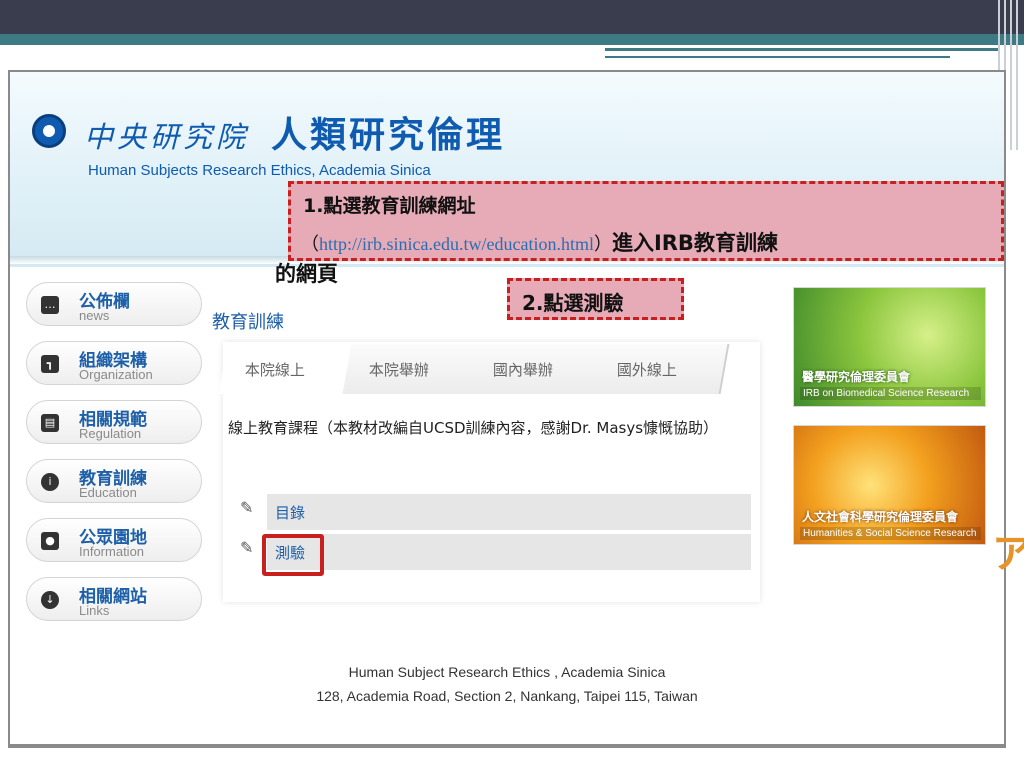 The width and height of the screenshot is (1024, 768). What do you see at coordinates (167, 137) in the screenshot?
I see `academia-logo-text: 中央研究院` at bounding box center [167, 137].